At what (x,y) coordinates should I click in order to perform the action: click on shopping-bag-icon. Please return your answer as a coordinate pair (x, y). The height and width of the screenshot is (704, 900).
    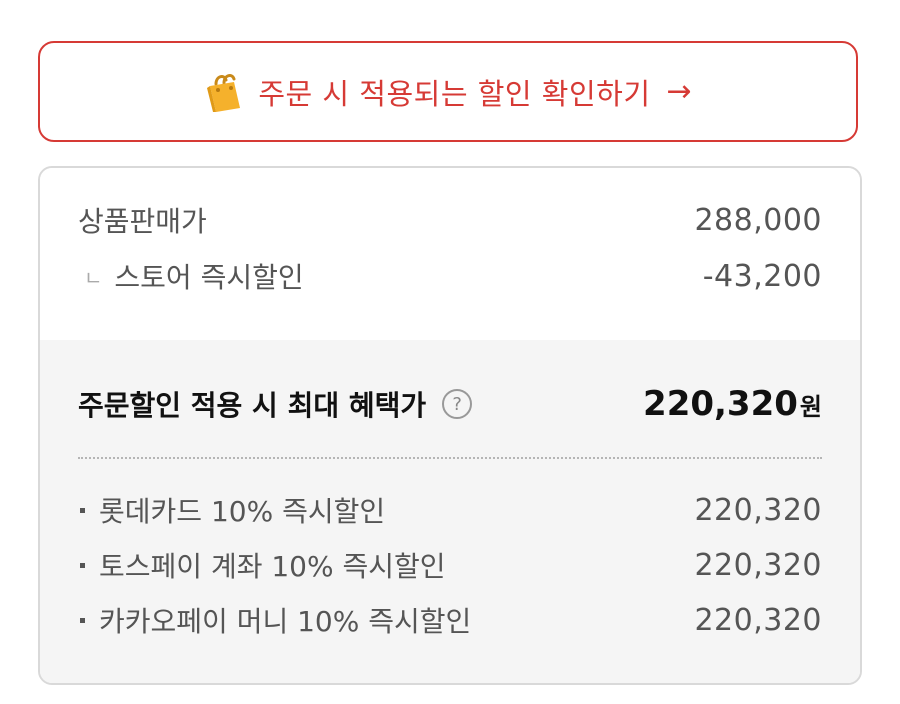
    Looking at the image, I should click on (224, 92).